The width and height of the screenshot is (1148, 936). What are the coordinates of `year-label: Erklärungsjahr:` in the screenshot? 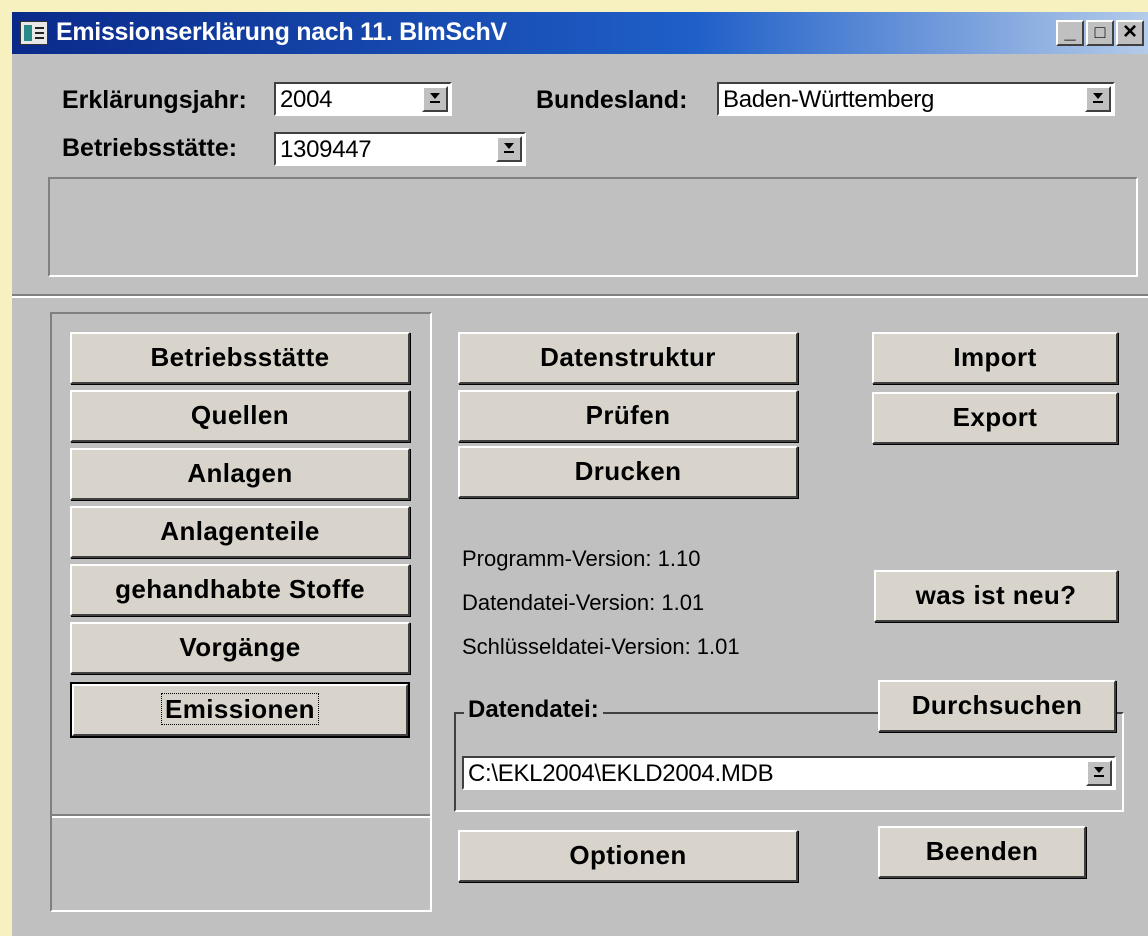 It's located at (154, 100).